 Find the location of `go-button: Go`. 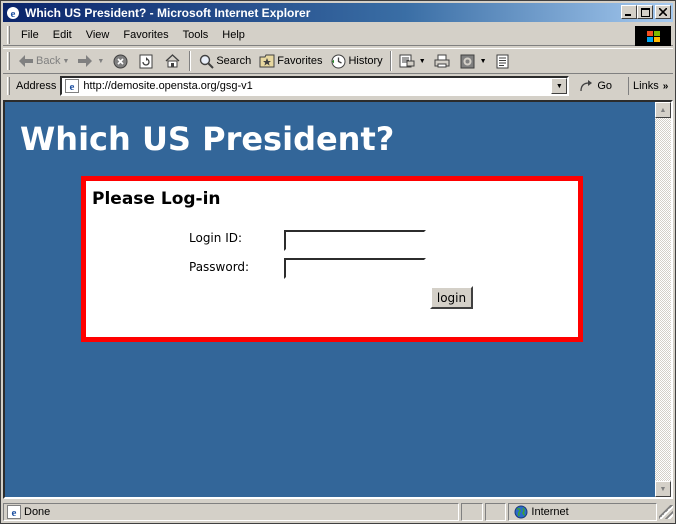

go-button: Go is located at coordinates (595, 86).